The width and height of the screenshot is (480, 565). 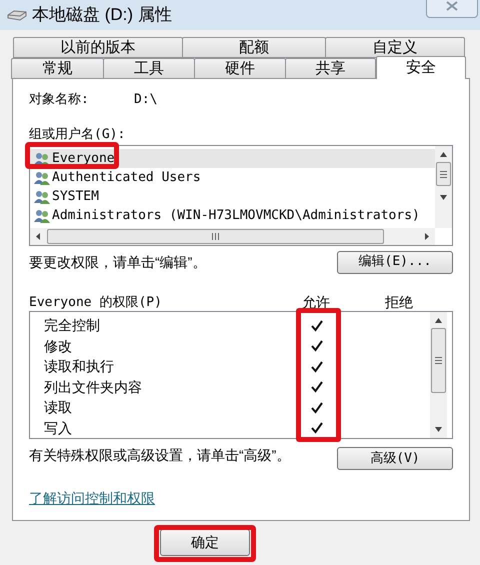 I want to click on object-name-label: 对象名称:, so click(x=59, y=99).